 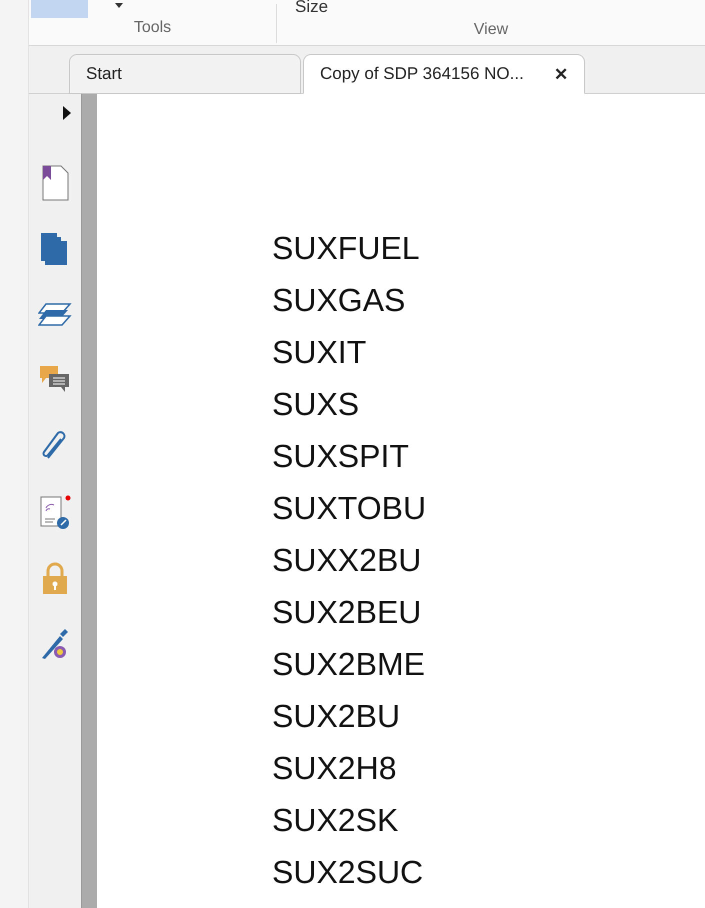 I want to click on document-line: SUX2SK, so click(x=336, y=820).